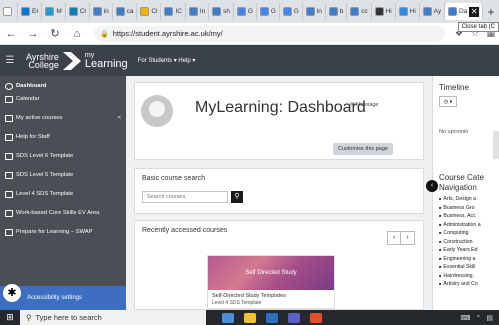 The image size is (499, 325). Describe the element at coordinates (173, 11) in the screenshot. I see `browser-tab: IC` at that location.